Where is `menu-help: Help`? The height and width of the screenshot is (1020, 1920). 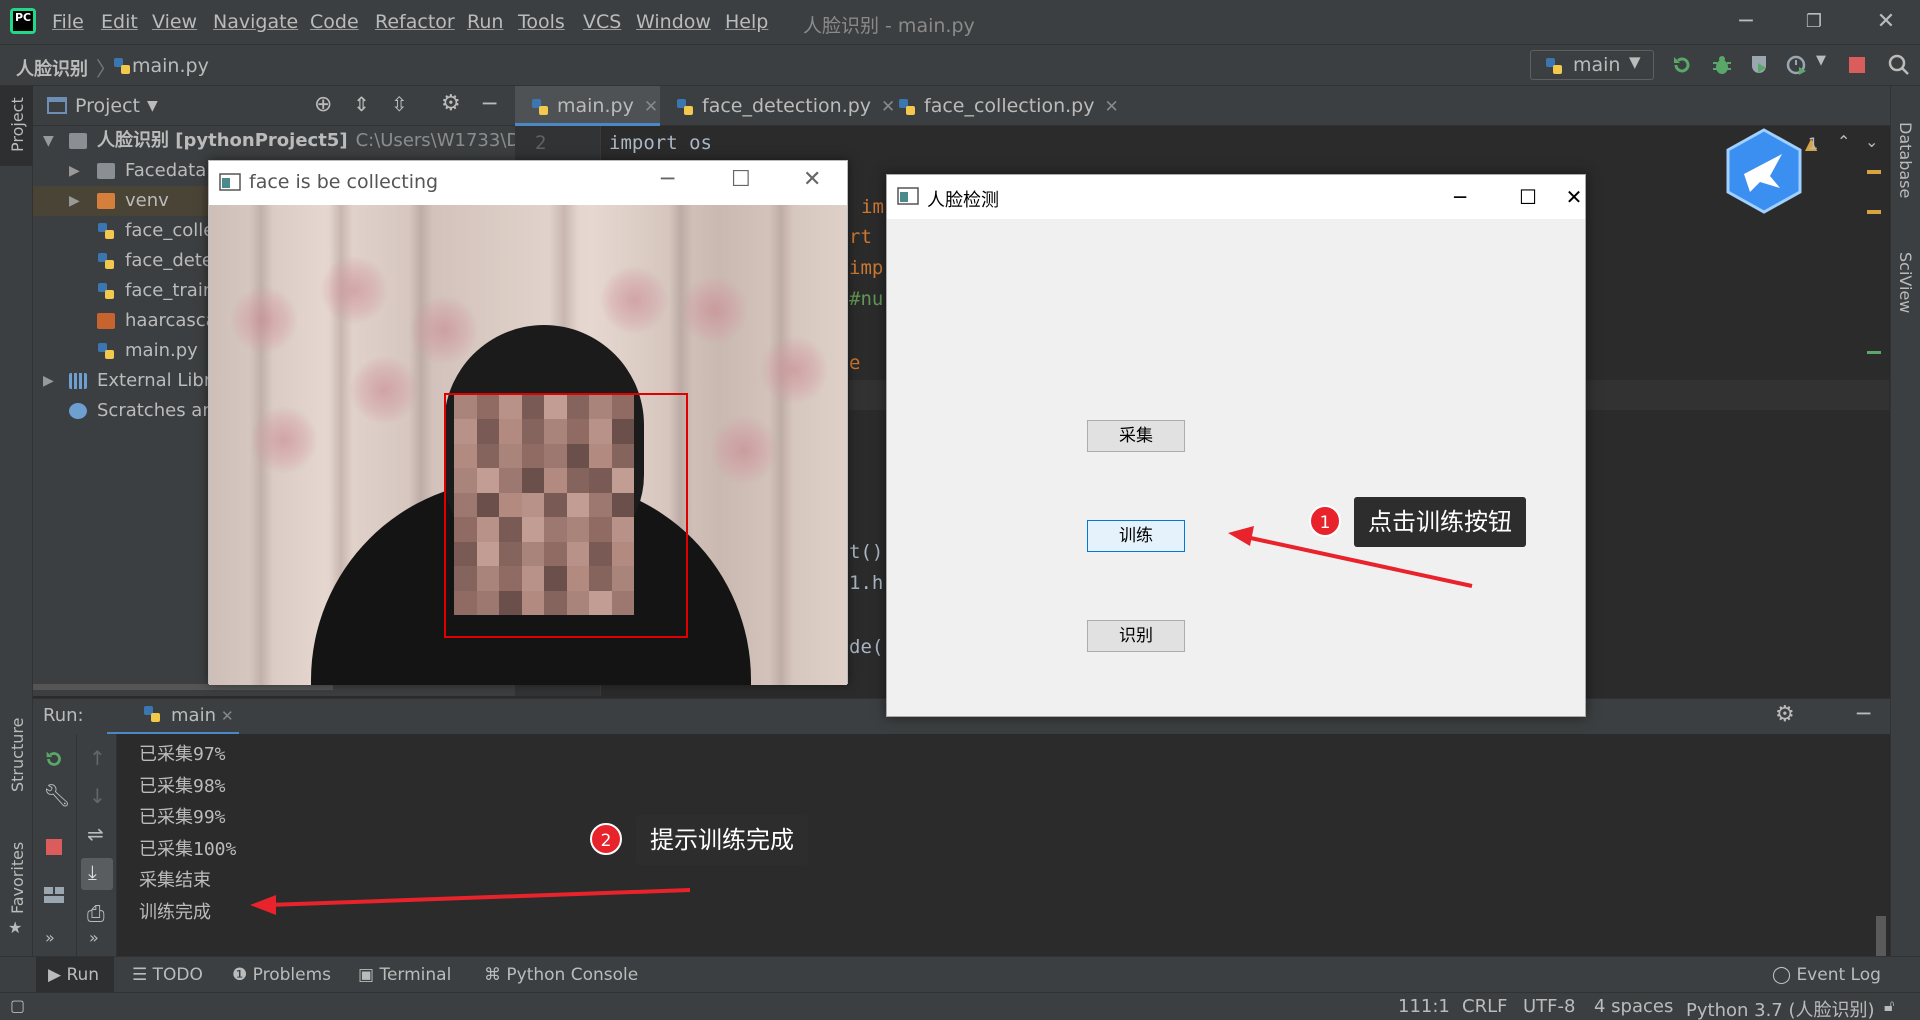
menu-help: Help is located at coordinates (746, 22).